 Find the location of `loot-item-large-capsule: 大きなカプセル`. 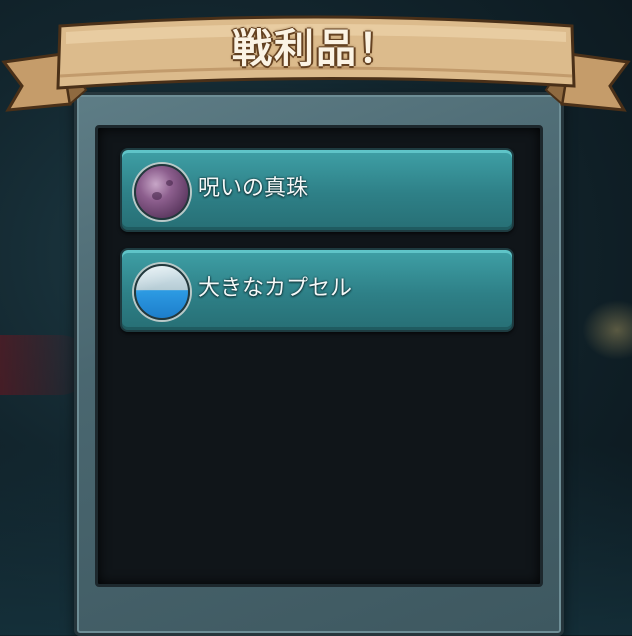

loot-item-large-capsule: 大きなカプセル is located at coordinates (317, 290).